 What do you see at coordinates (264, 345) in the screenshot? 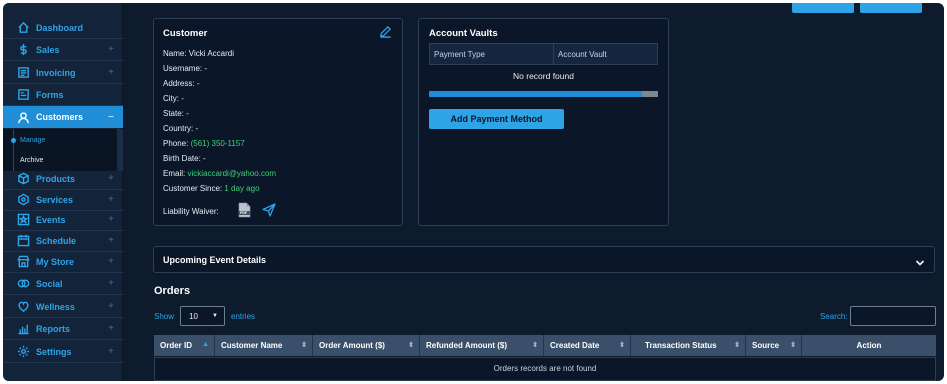
I see `col-customer-name: Customer Name ⬍` at bounding box center [264, 345].